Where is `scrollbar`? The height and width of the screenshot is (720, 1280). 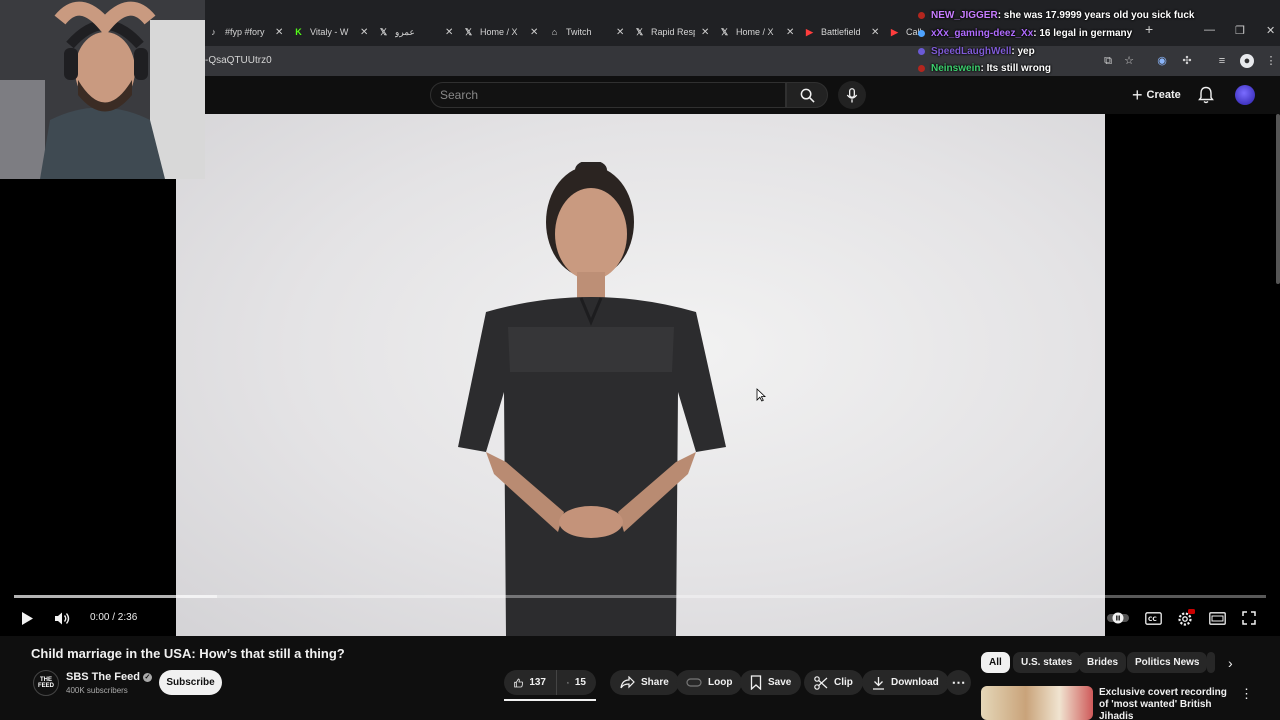 scrollbar is located at coordinates (1278, 199).